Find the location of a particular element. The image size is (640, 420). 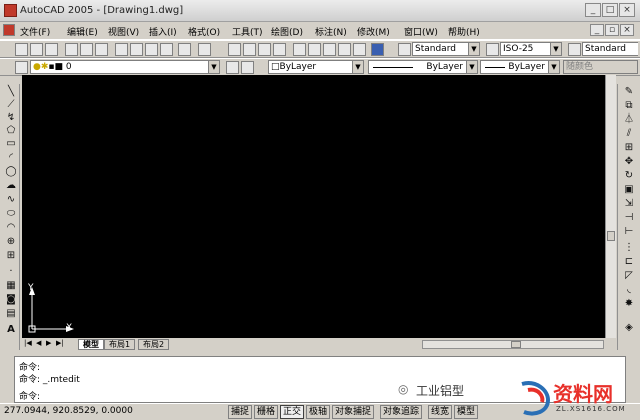

extend-icon: ⊢ is located at coordinates (629, 231).